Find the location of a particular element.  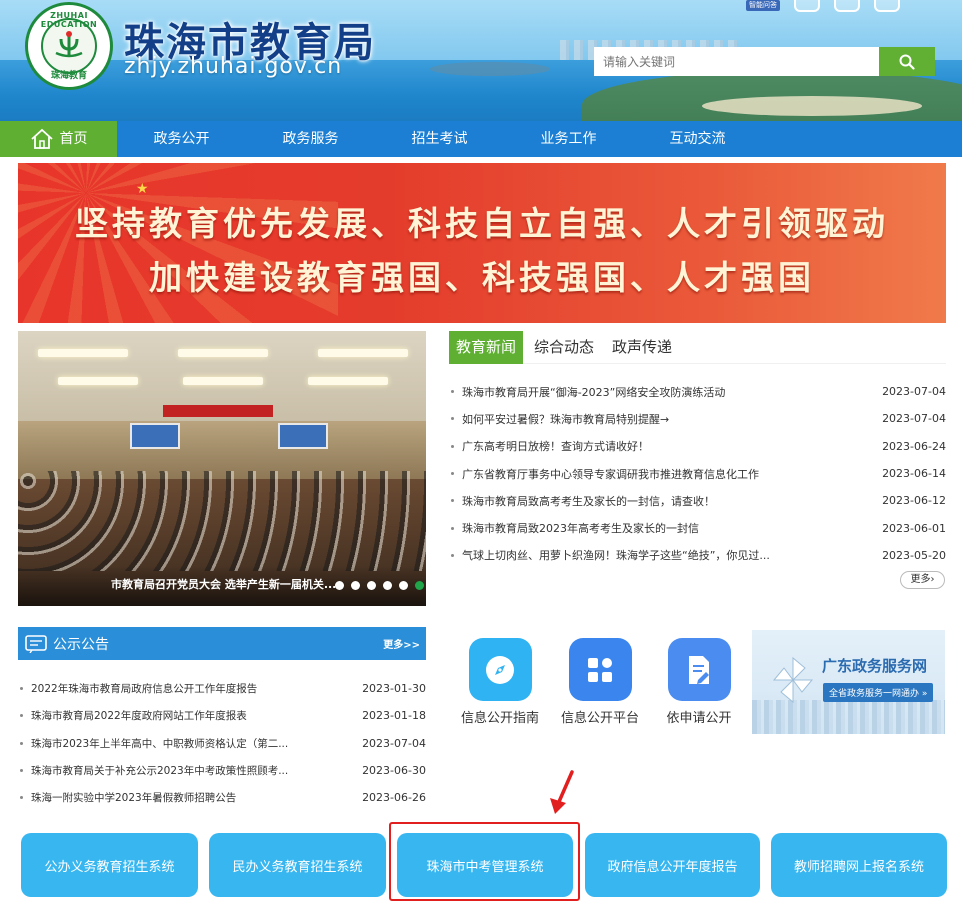

quick-link-apply-disclosure: 依申请公开 is located at coordinates (699, 682).